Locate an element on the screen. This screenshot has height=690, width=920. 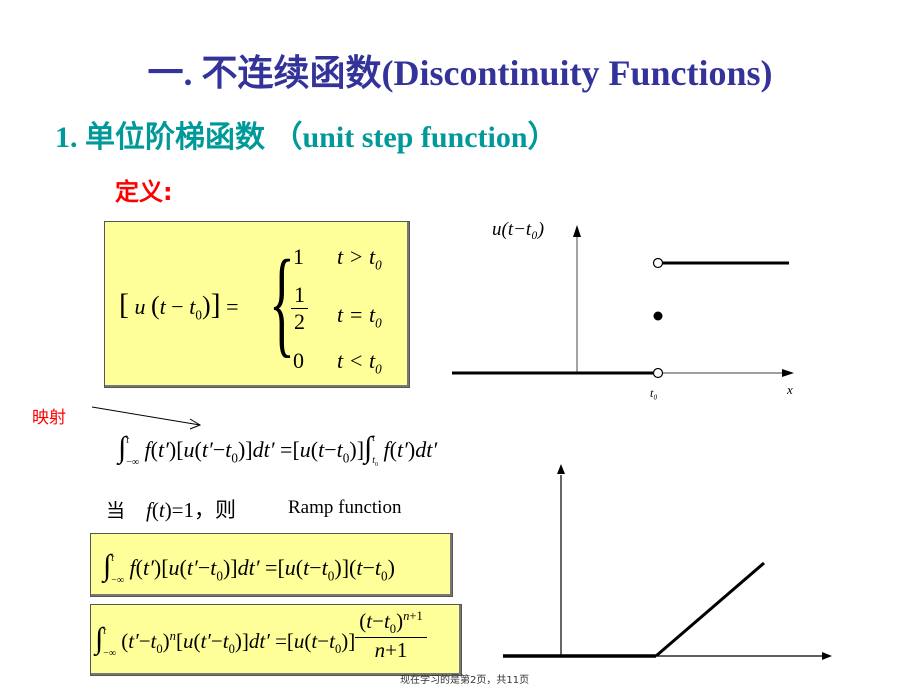
case-condition: t < t0 is located at coordinates (359, 362).